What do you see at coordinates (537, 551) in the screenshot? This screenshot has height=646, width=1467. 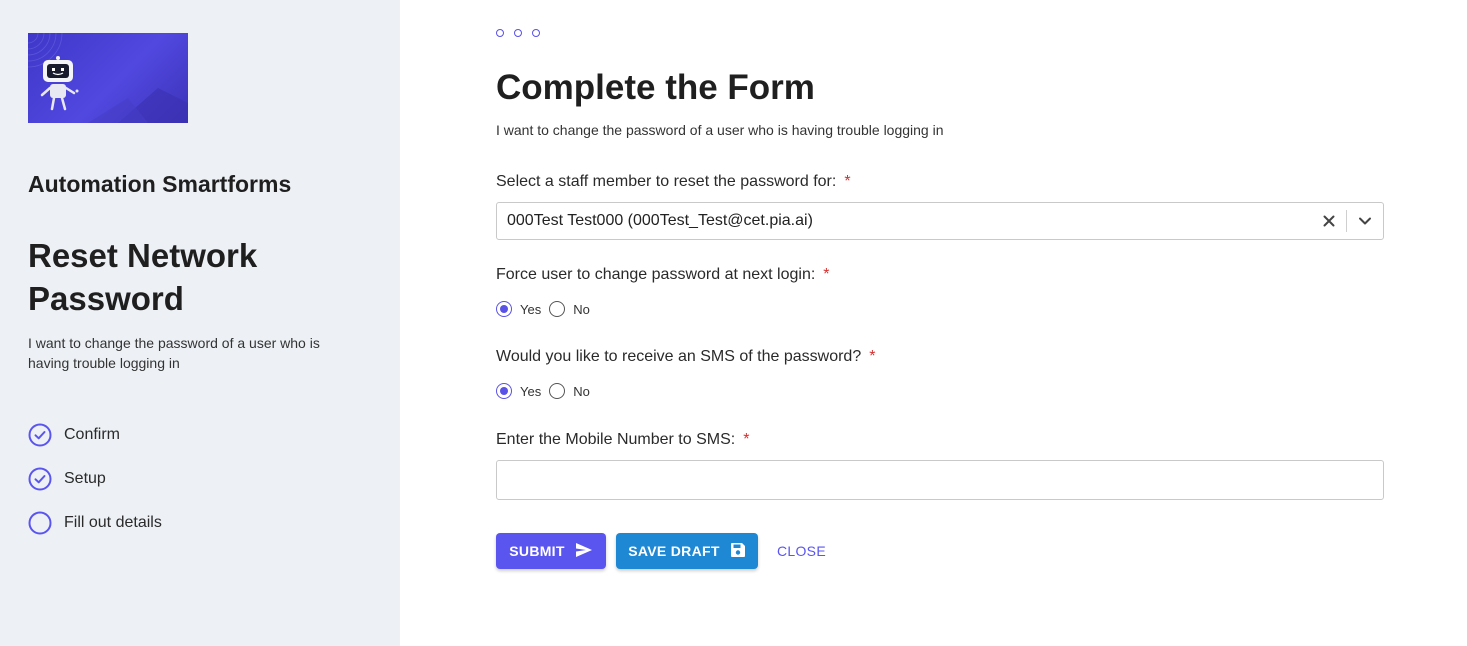 I see `submit-label: SUBMIT` at bounding box center [537, 551].